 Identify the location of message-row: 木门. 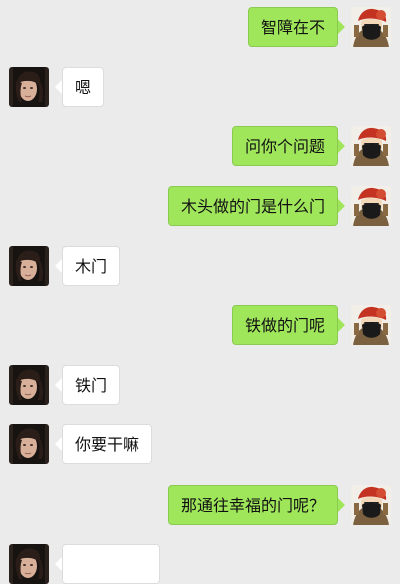
(200, 266).